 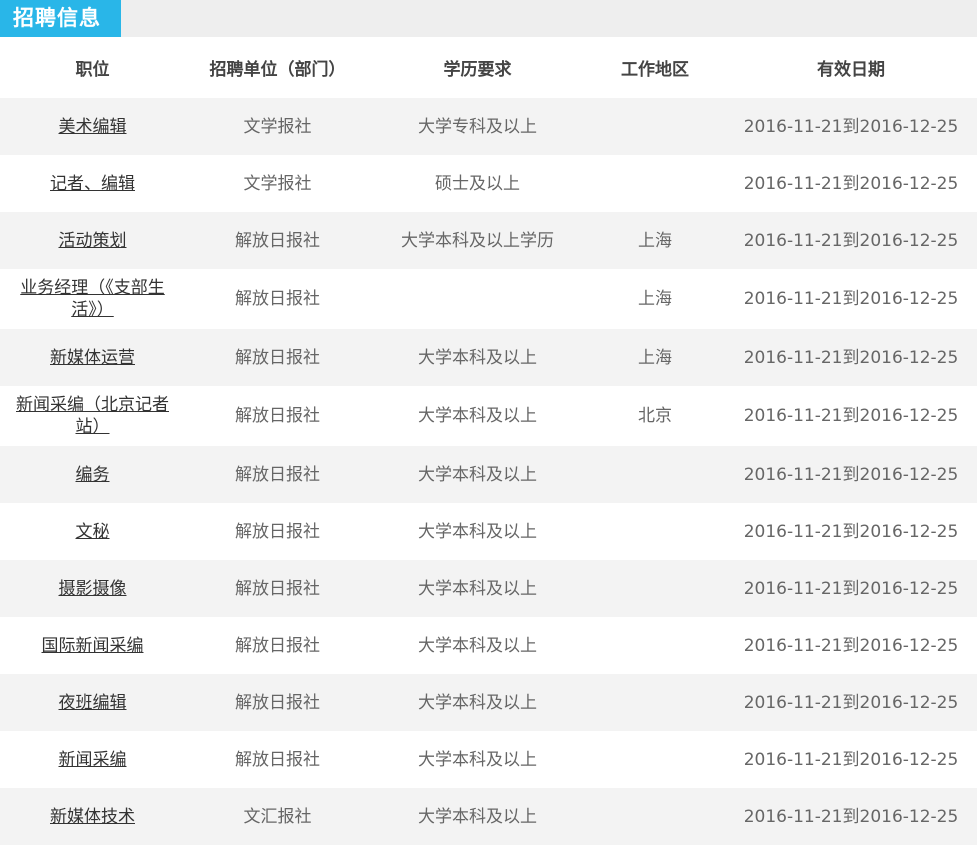 What do you see at coordinates (655, 416) in the screenshot?
I see `region-cell: 北京` at bounding box center [655, 416].